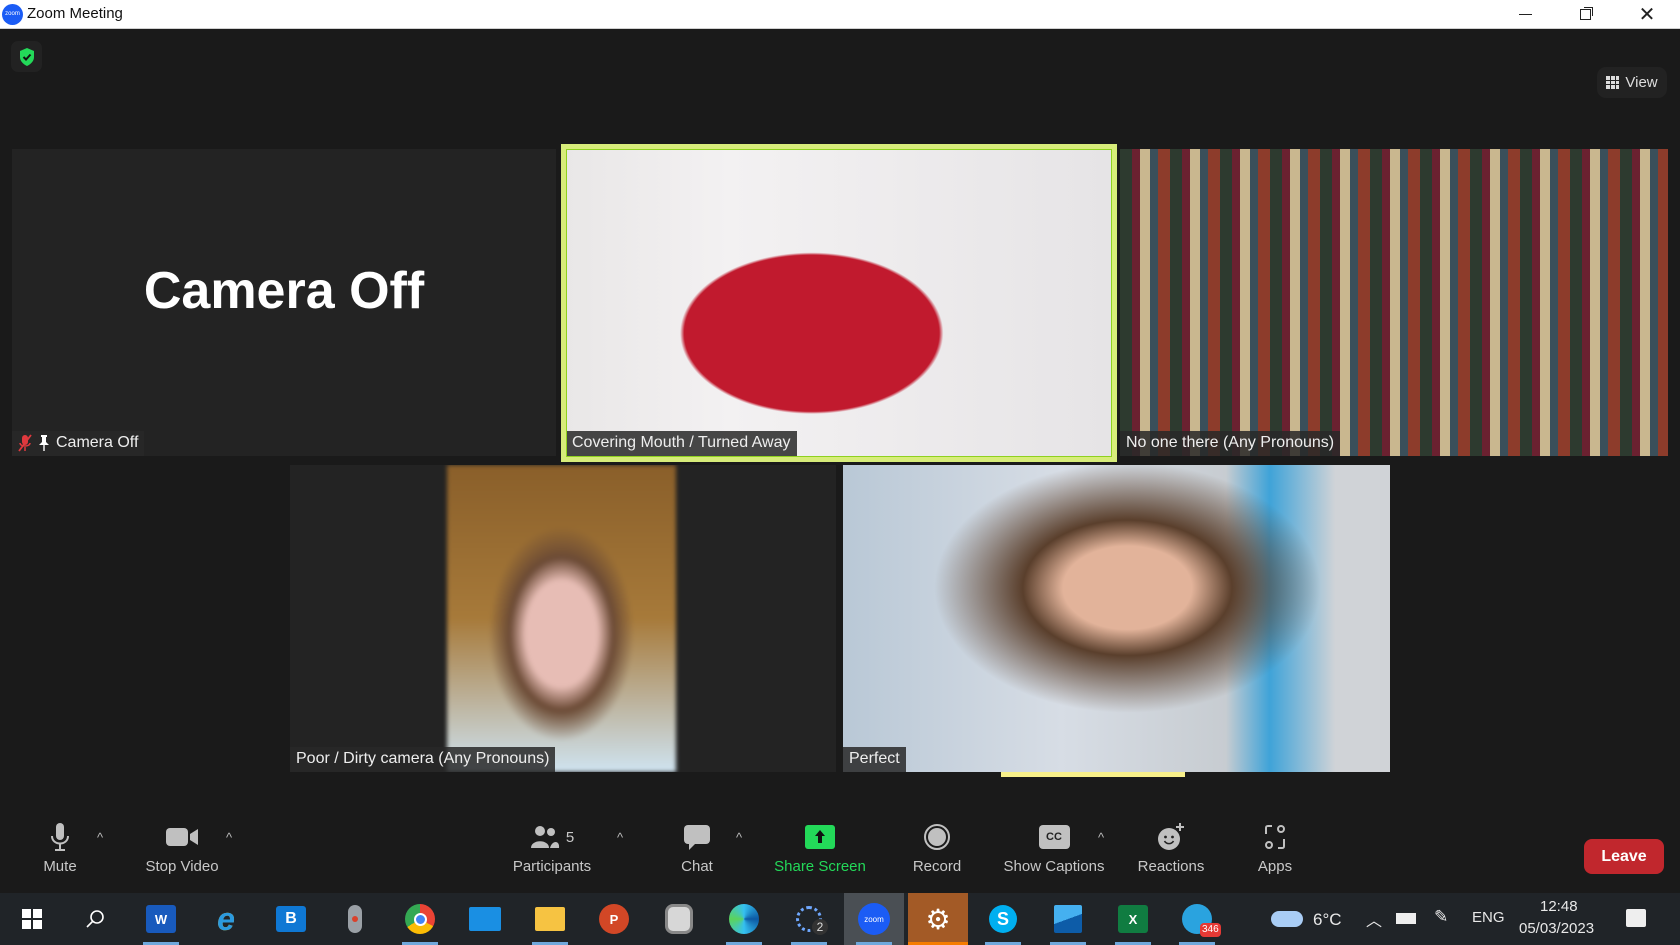 Image resolution: width=1680 pixels, height=945 pixels. What do you see at coordinates (1275, 837) in the screenshot?
I see `apps-icon` at bounding box center [1275, 837].